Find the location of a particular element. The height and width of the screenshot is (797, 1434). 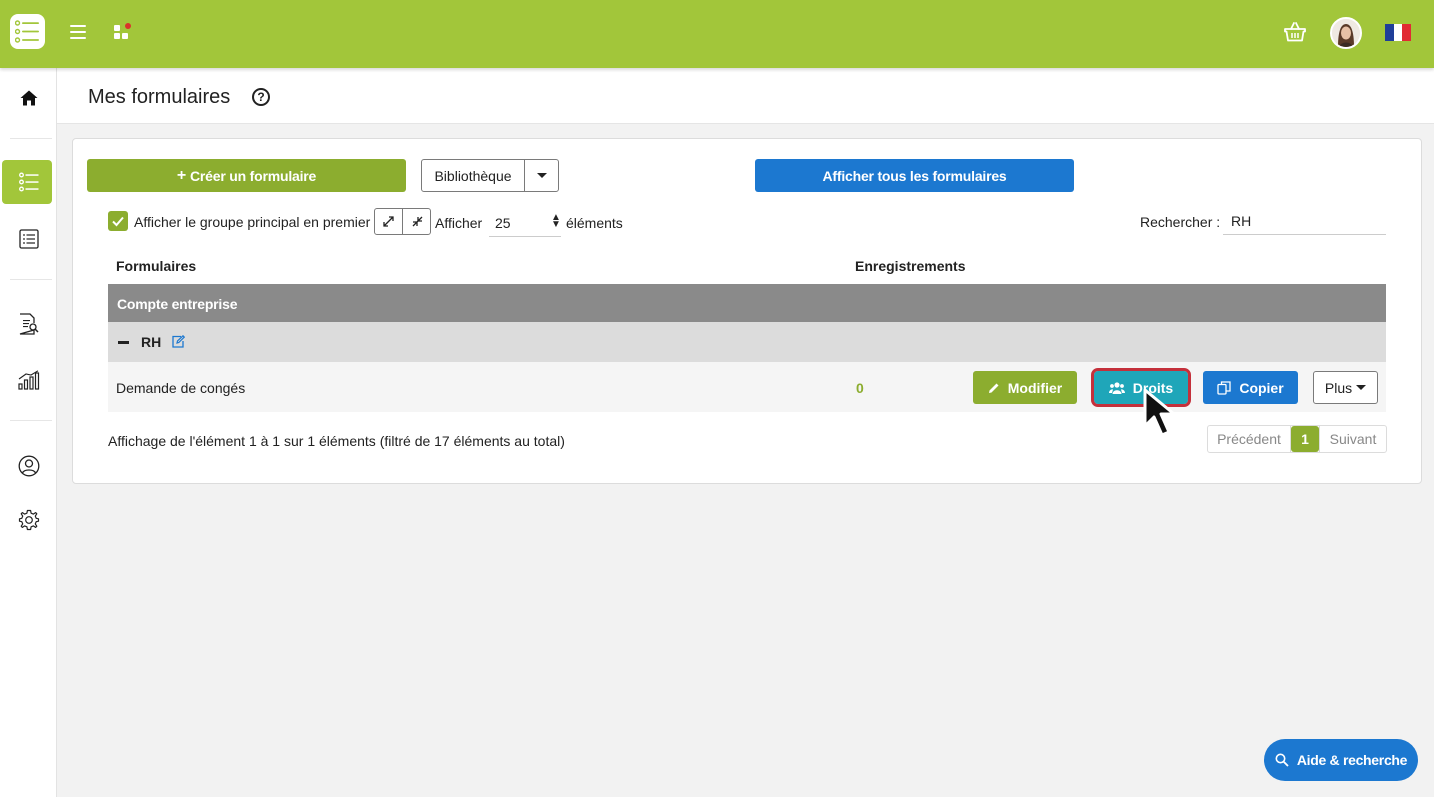

plus-icon: + is located at coordinates (181, 175).